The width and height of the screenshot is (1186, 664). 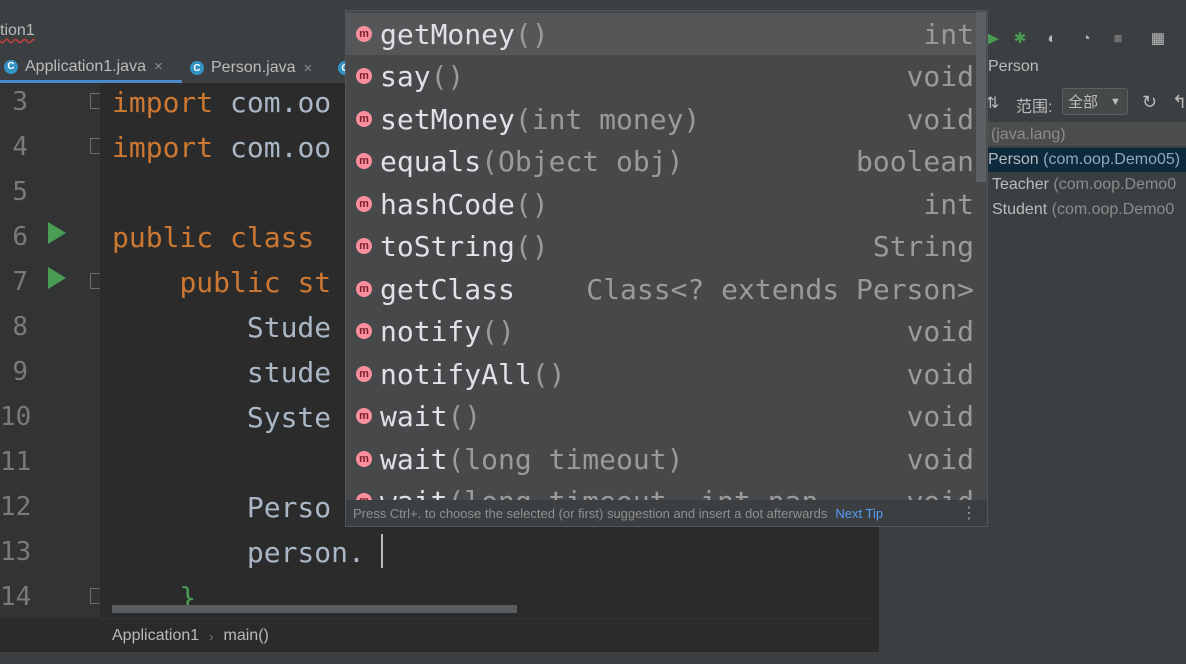 What do you see at coordinates (1084, 185) in the screenshot?
I see `tree-item-teacher: Teacher (com.oop.Demo0` at bounding box center [1084, 185].